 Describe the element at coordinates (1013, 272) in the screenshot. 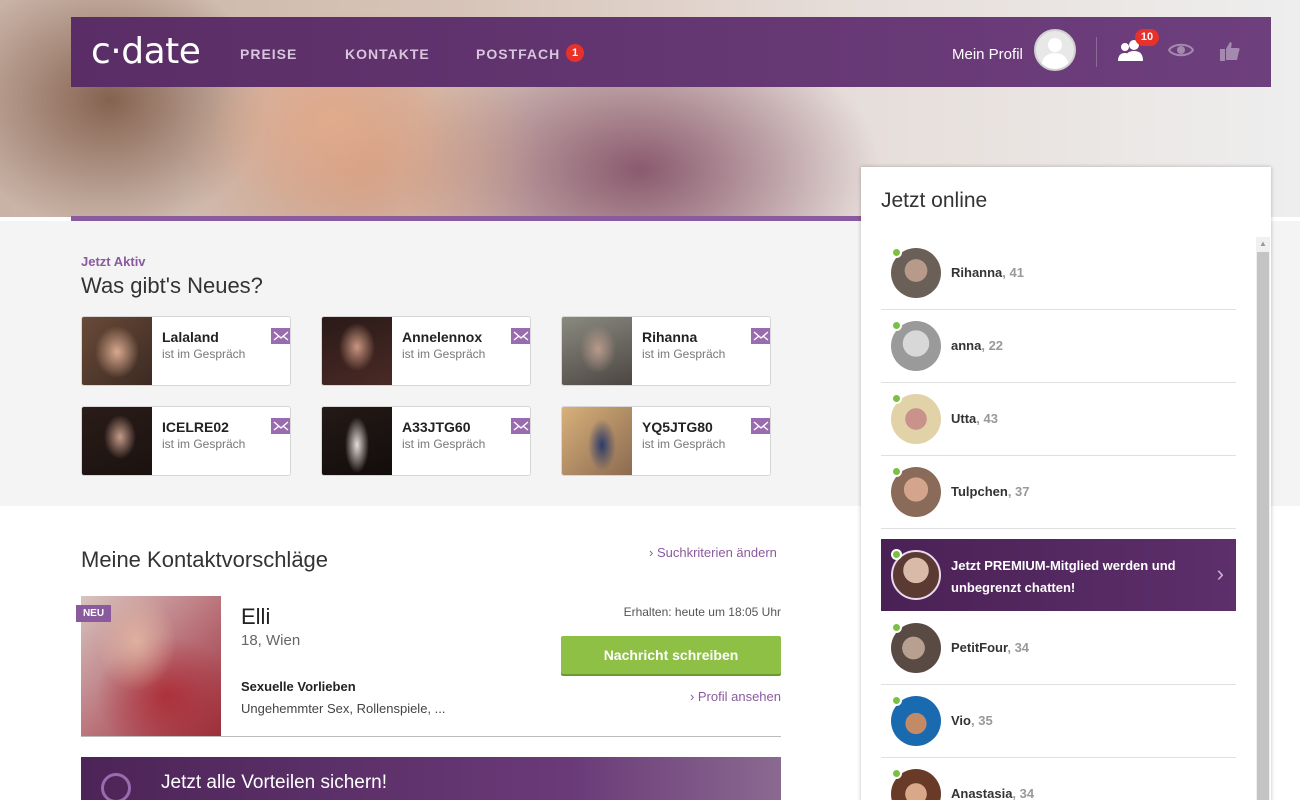

I see `online-user-age: , 41` at that location.